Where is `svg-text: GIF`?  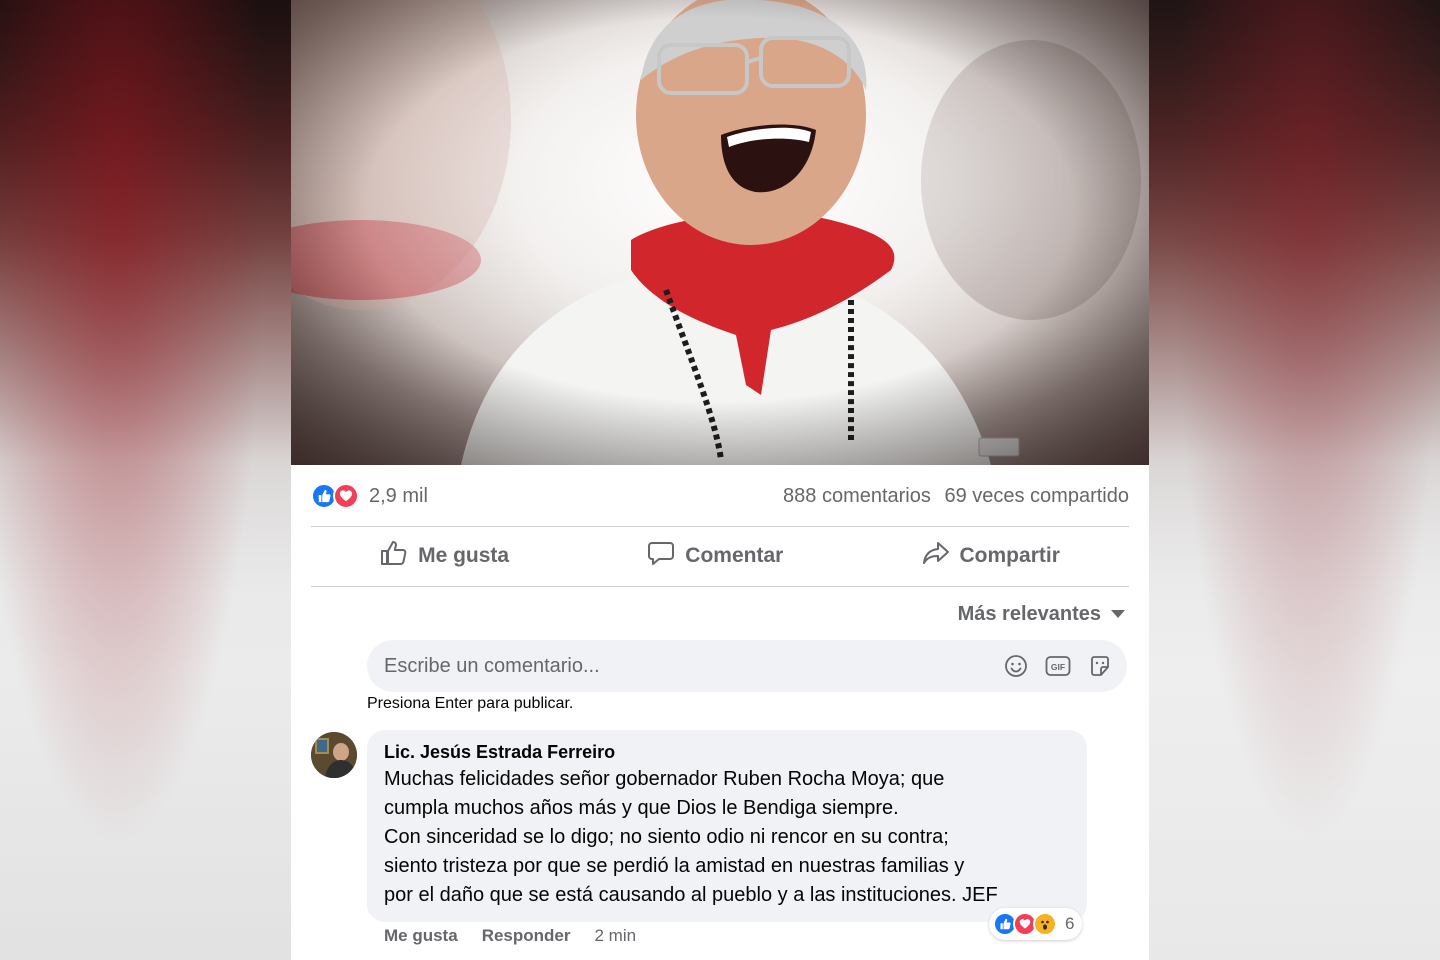 svg-text: GIF is located at coordinates (1058, 667).